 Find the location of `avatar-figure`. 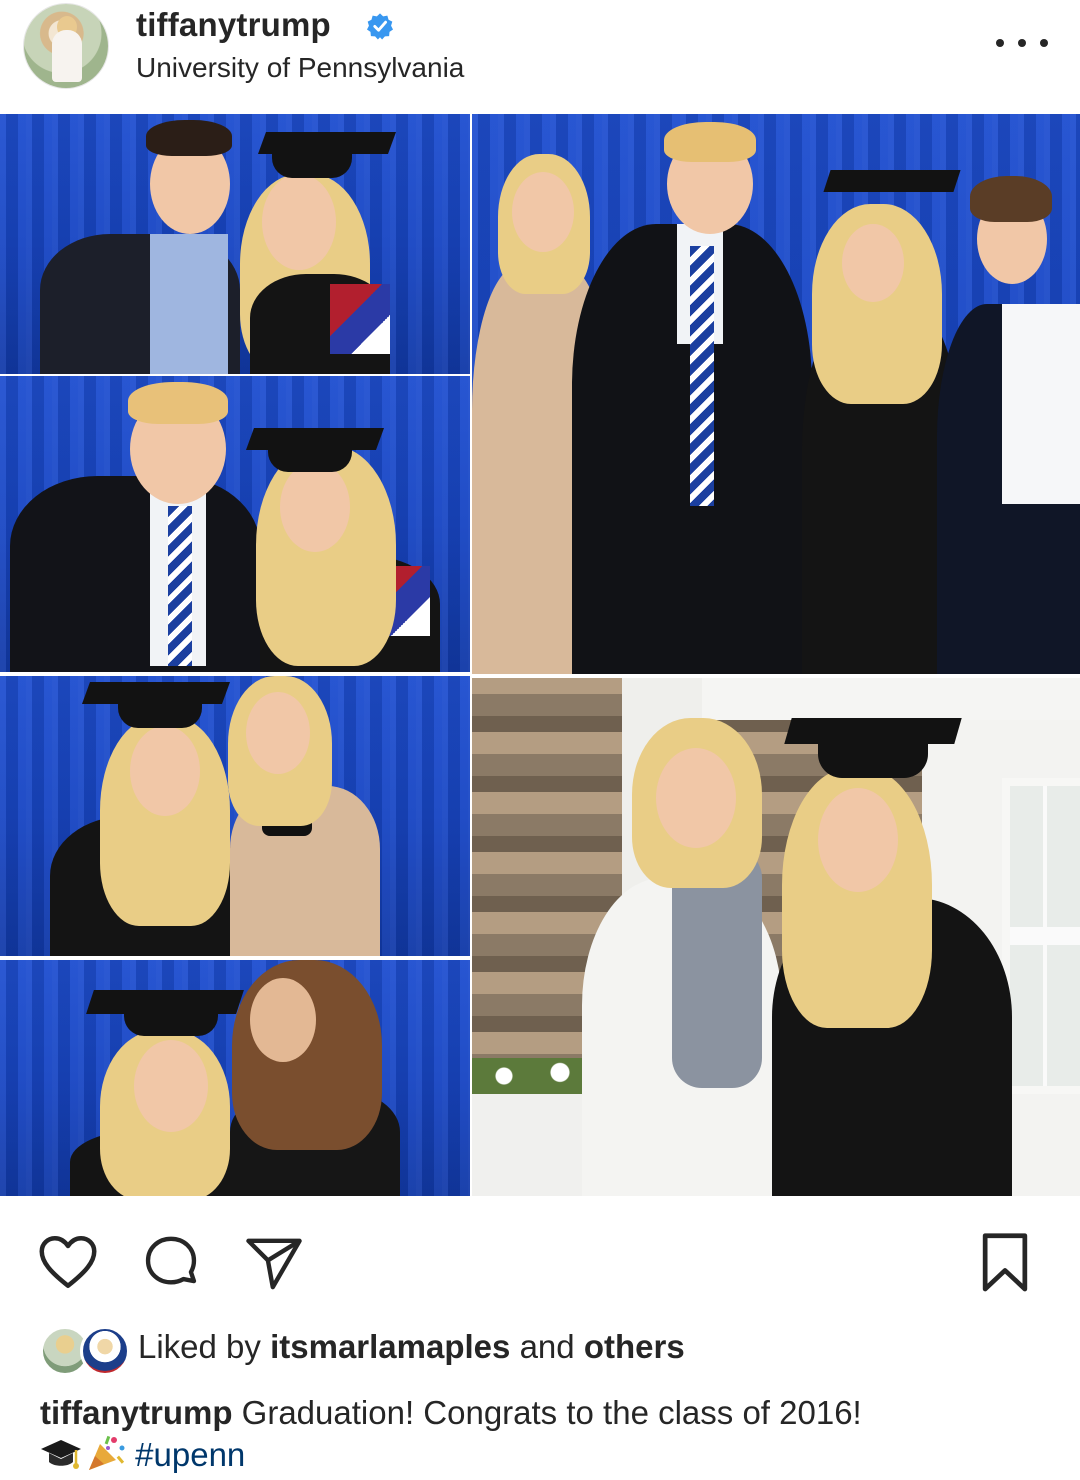

avatar-figure is located at coordinates (67, 56).